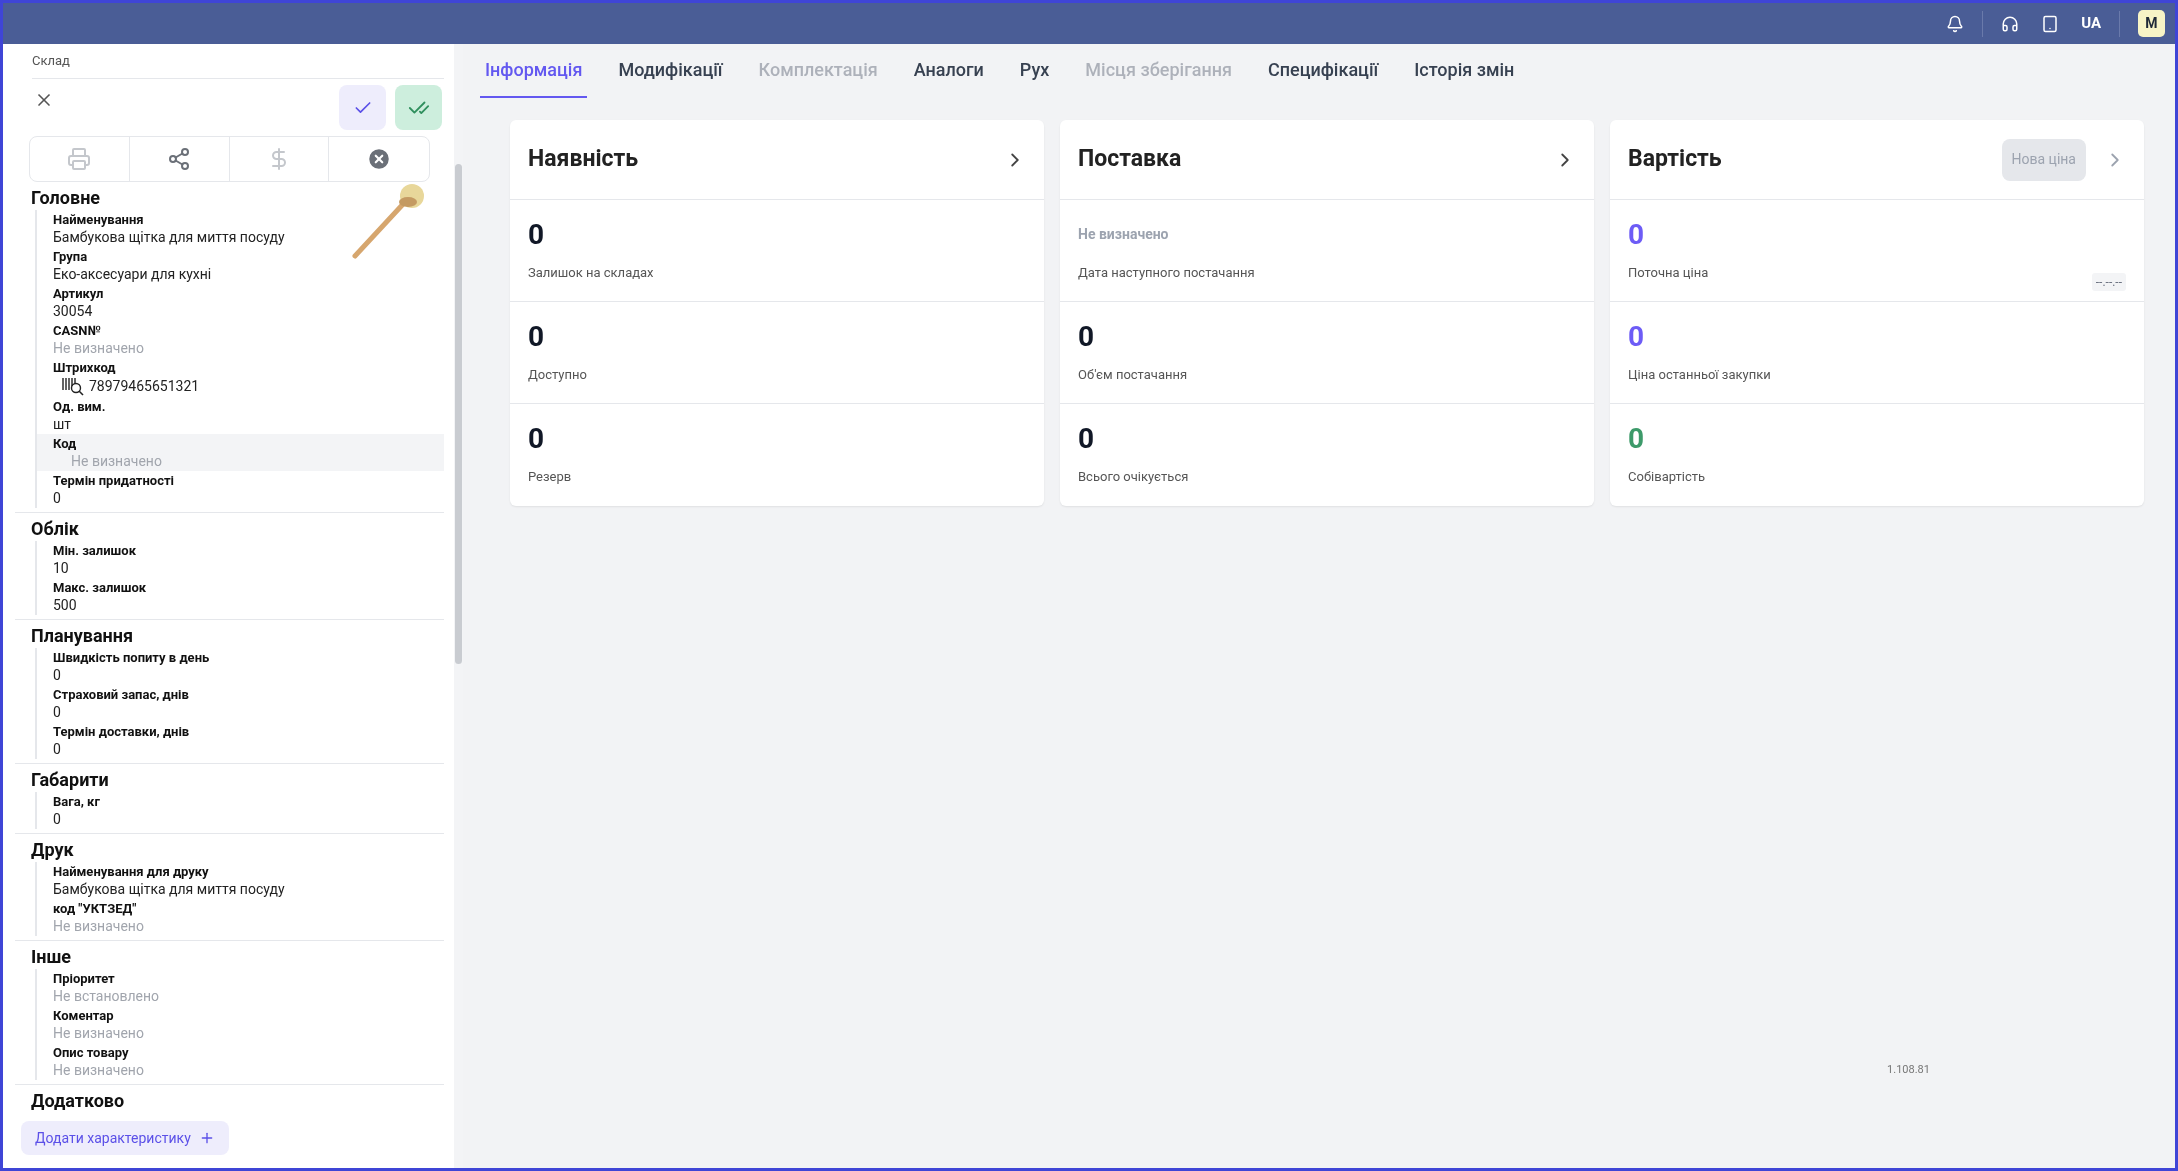 Image resolution: width=2178 pixels, height=1171 pixels. Describe the element at coordinates (1908, 1069) in the screenshot. I see `version-label: 1.108.81` at that location.